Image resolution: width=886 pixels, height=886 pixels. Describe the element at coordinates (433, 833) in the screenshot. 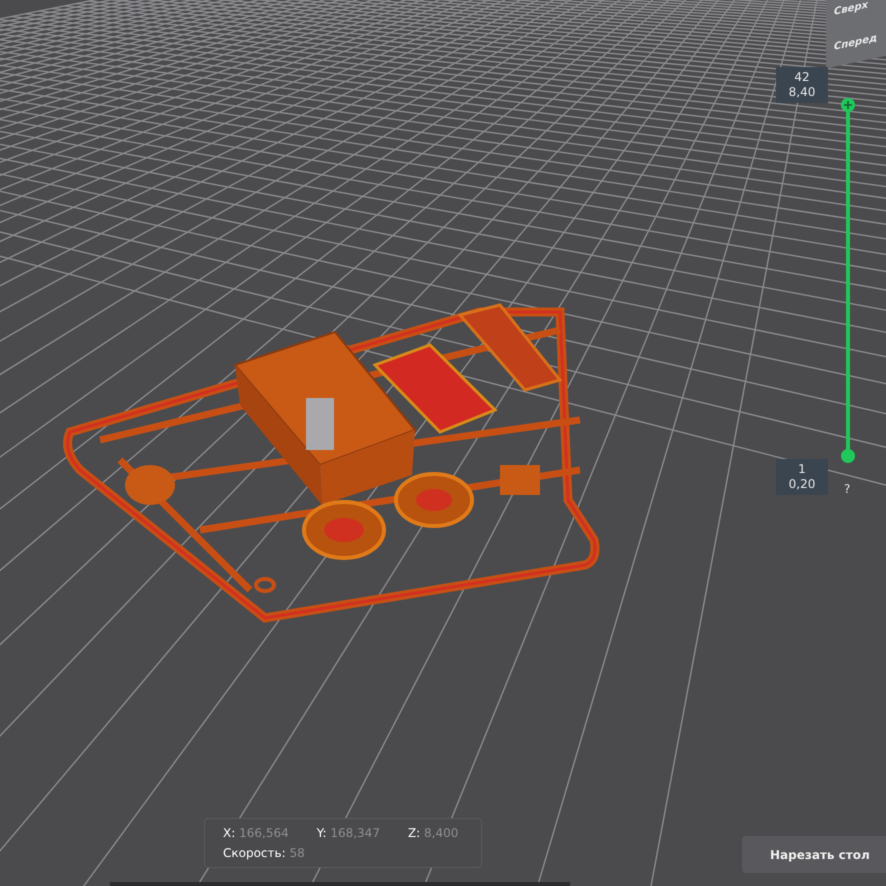

I see `coordinate-text: Z: 8,400` at that location.